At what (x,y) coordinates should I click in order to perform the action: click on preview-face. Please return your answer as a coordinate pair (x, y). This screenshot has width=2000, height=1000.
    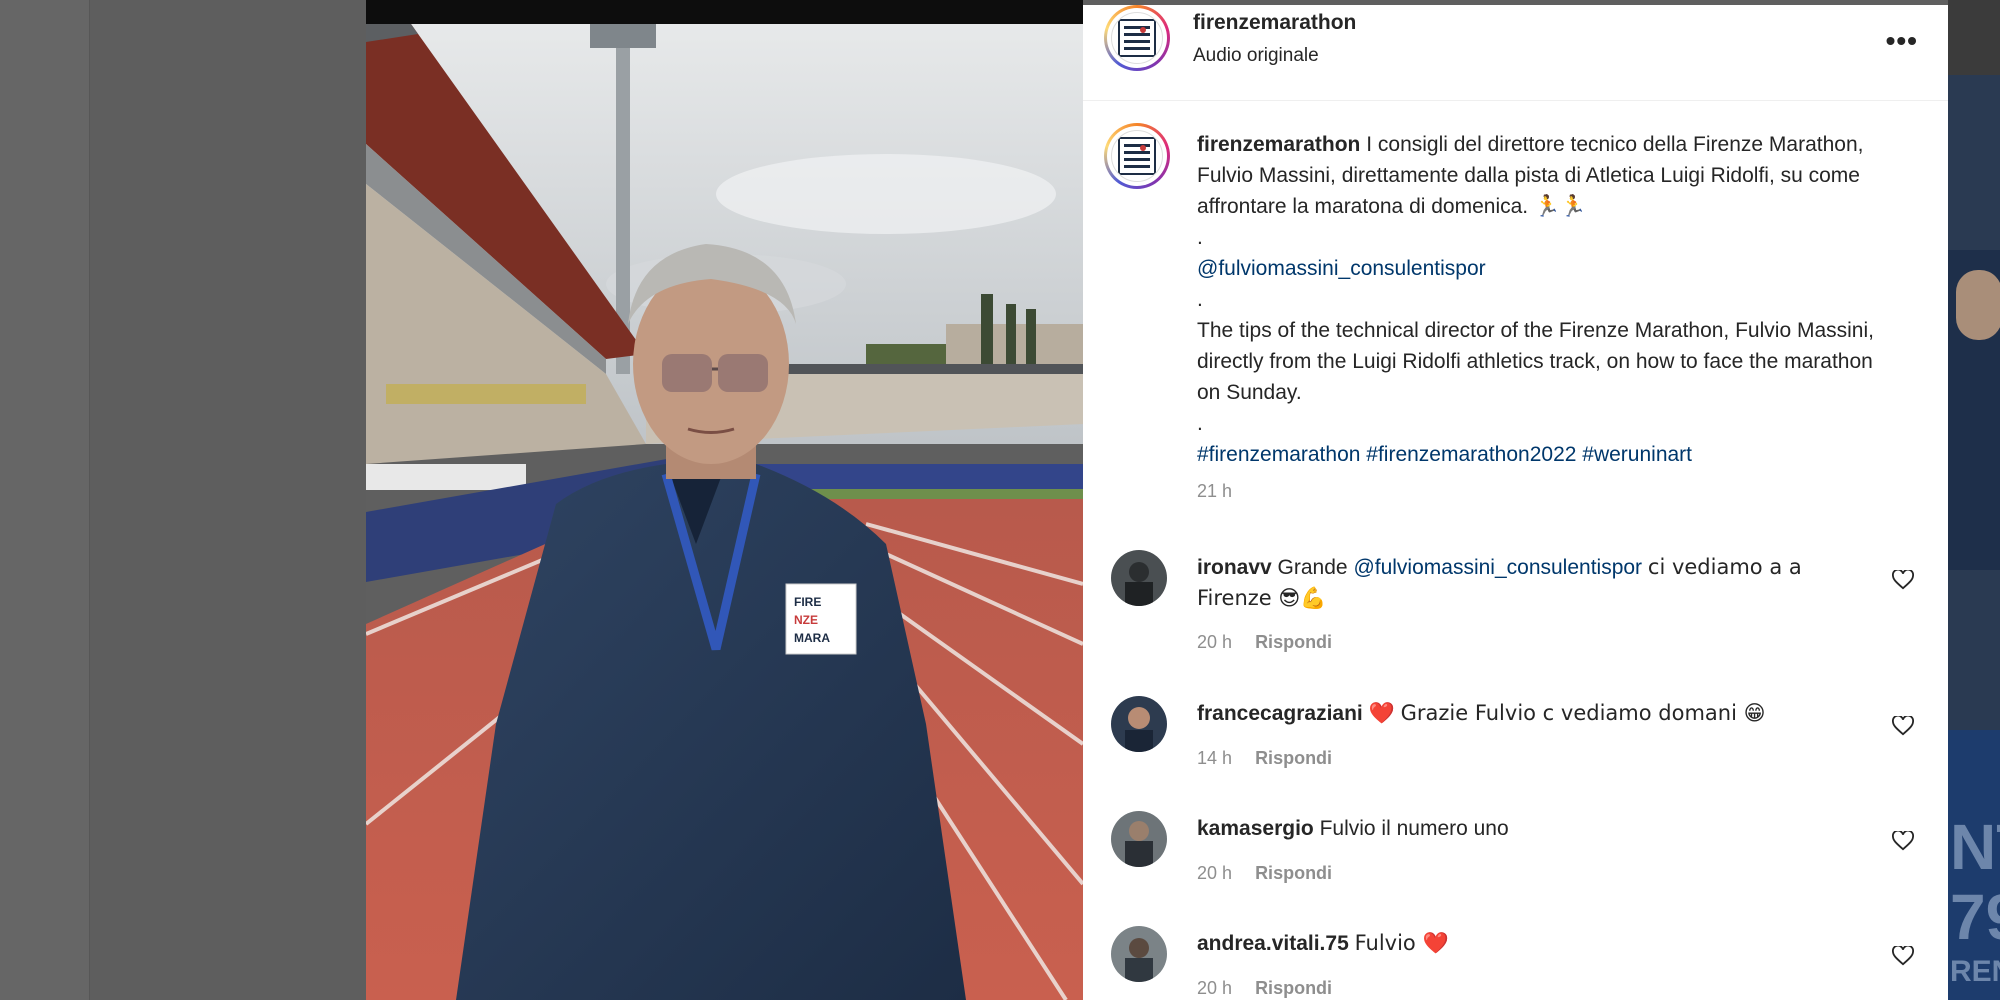
    Looking at the image, I should click on (1978, 305).